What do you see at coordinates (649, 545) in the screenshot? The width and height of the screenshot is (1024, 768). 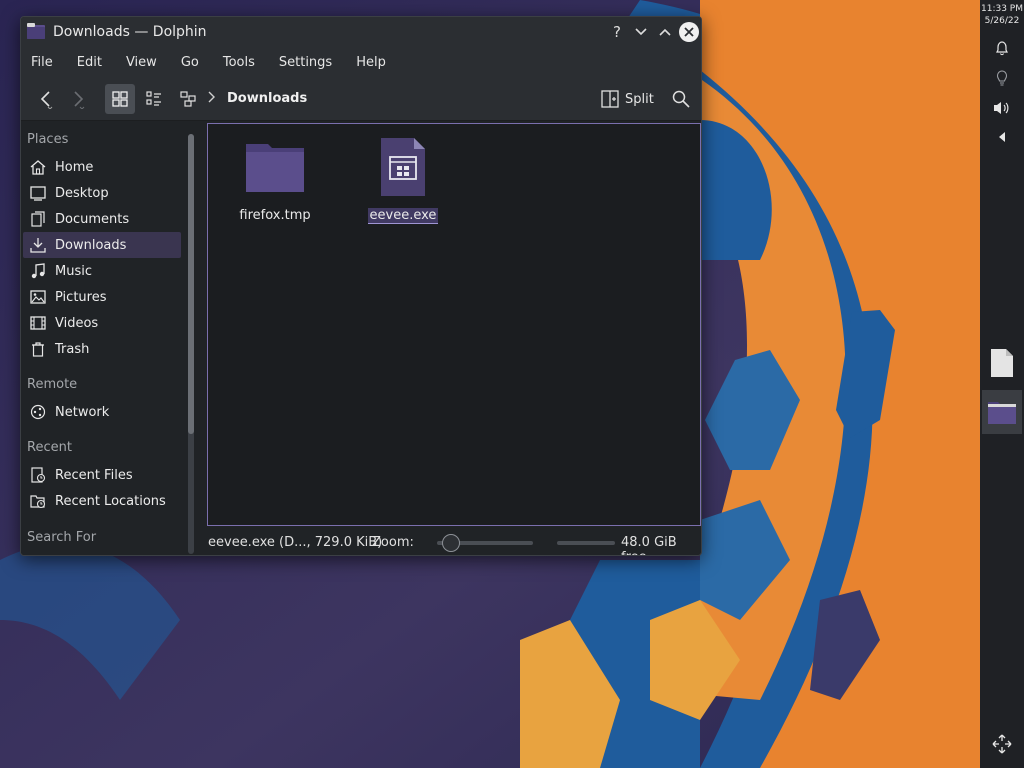 I see `free-space-label: 48.0 GiB free` at bounding box center [649, 545].